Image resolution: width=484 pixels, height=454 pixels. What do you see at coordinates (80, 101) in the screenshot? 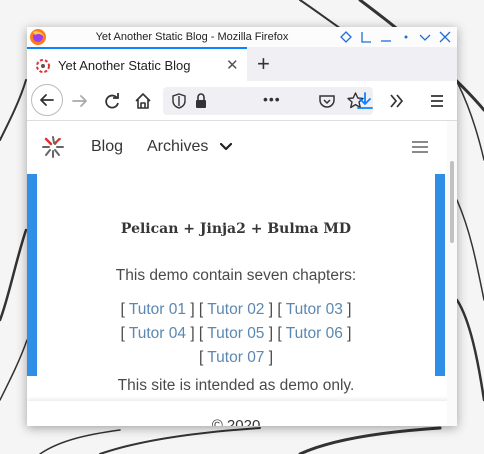
I see `forward-icon` at bounding box center [80, 101].